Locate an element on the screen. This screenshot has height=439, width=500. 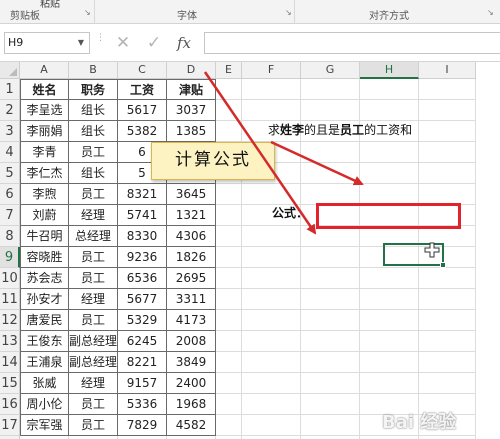
table-cell: 经理 is located at coordinates (93, 215).